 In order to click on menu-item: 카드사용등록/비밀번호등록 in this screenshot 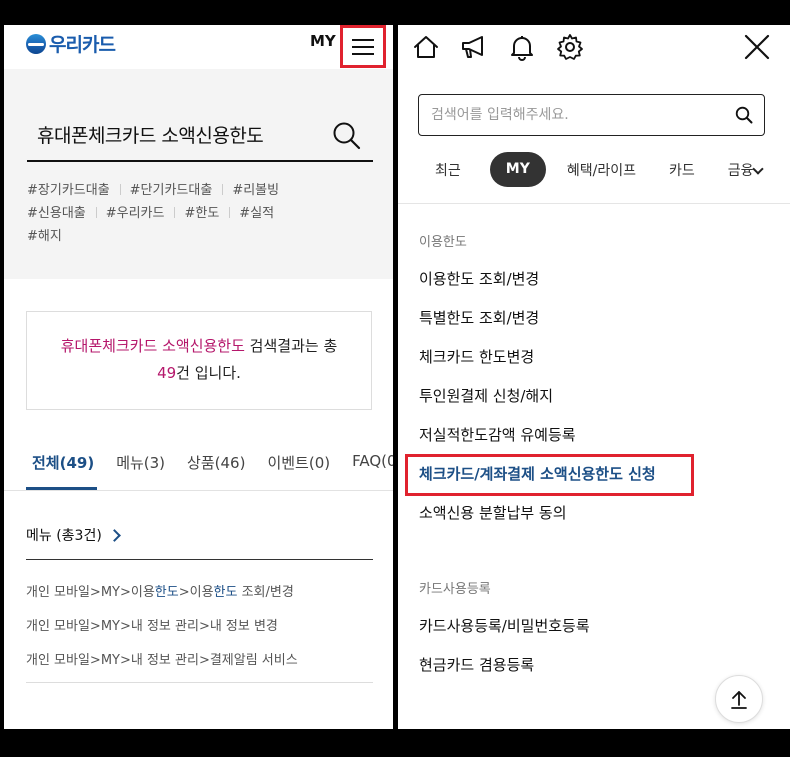, I will do `click(504, 625)`.